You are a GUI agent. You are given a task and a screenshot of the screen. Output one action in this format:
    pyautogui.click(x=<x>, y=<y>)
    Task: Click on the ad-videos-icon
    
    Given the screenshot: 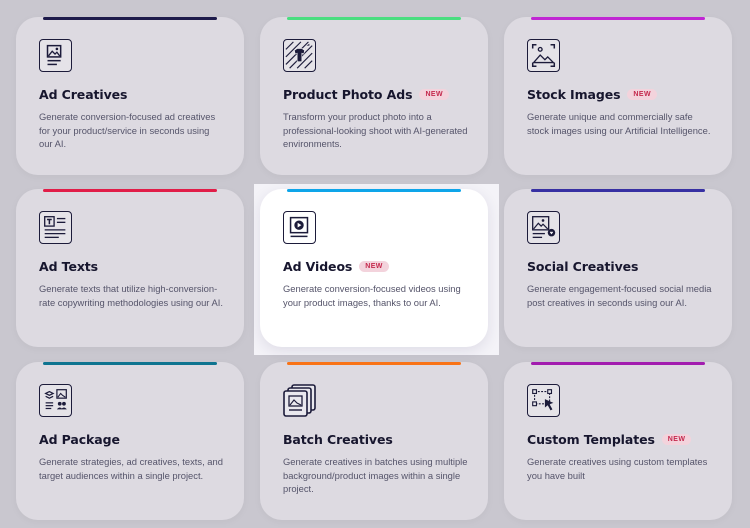 What is the action you would take?
    pyautogui.click(x=299, y=227)
    